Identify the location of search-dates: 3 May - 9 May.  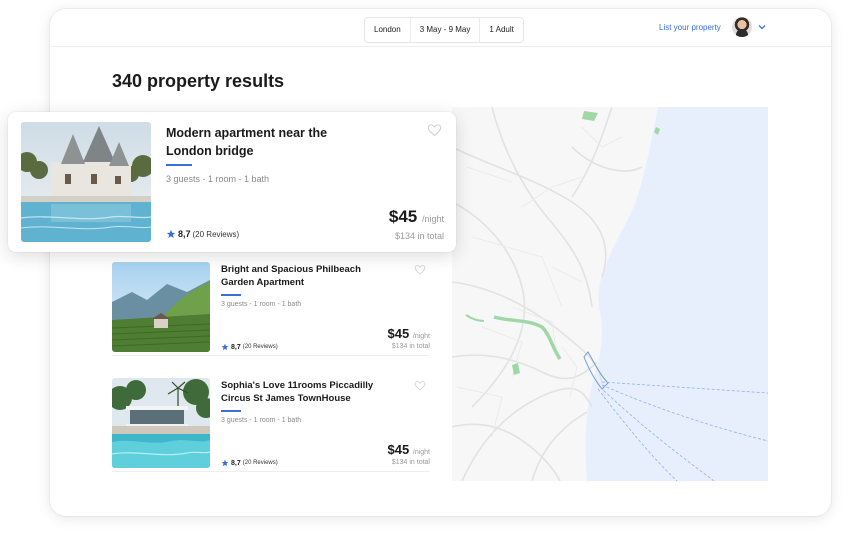
(446, 30).